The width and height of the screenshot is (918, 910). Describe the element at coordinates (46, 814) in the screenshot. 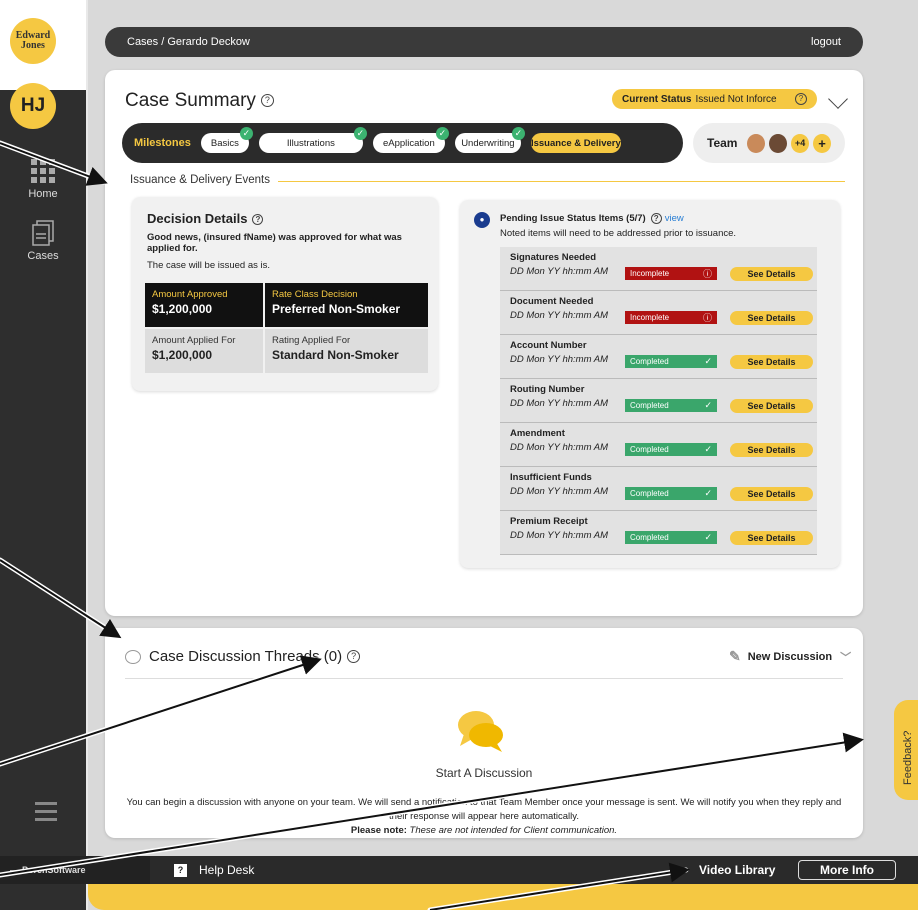

I see `menu-icon` at that location.